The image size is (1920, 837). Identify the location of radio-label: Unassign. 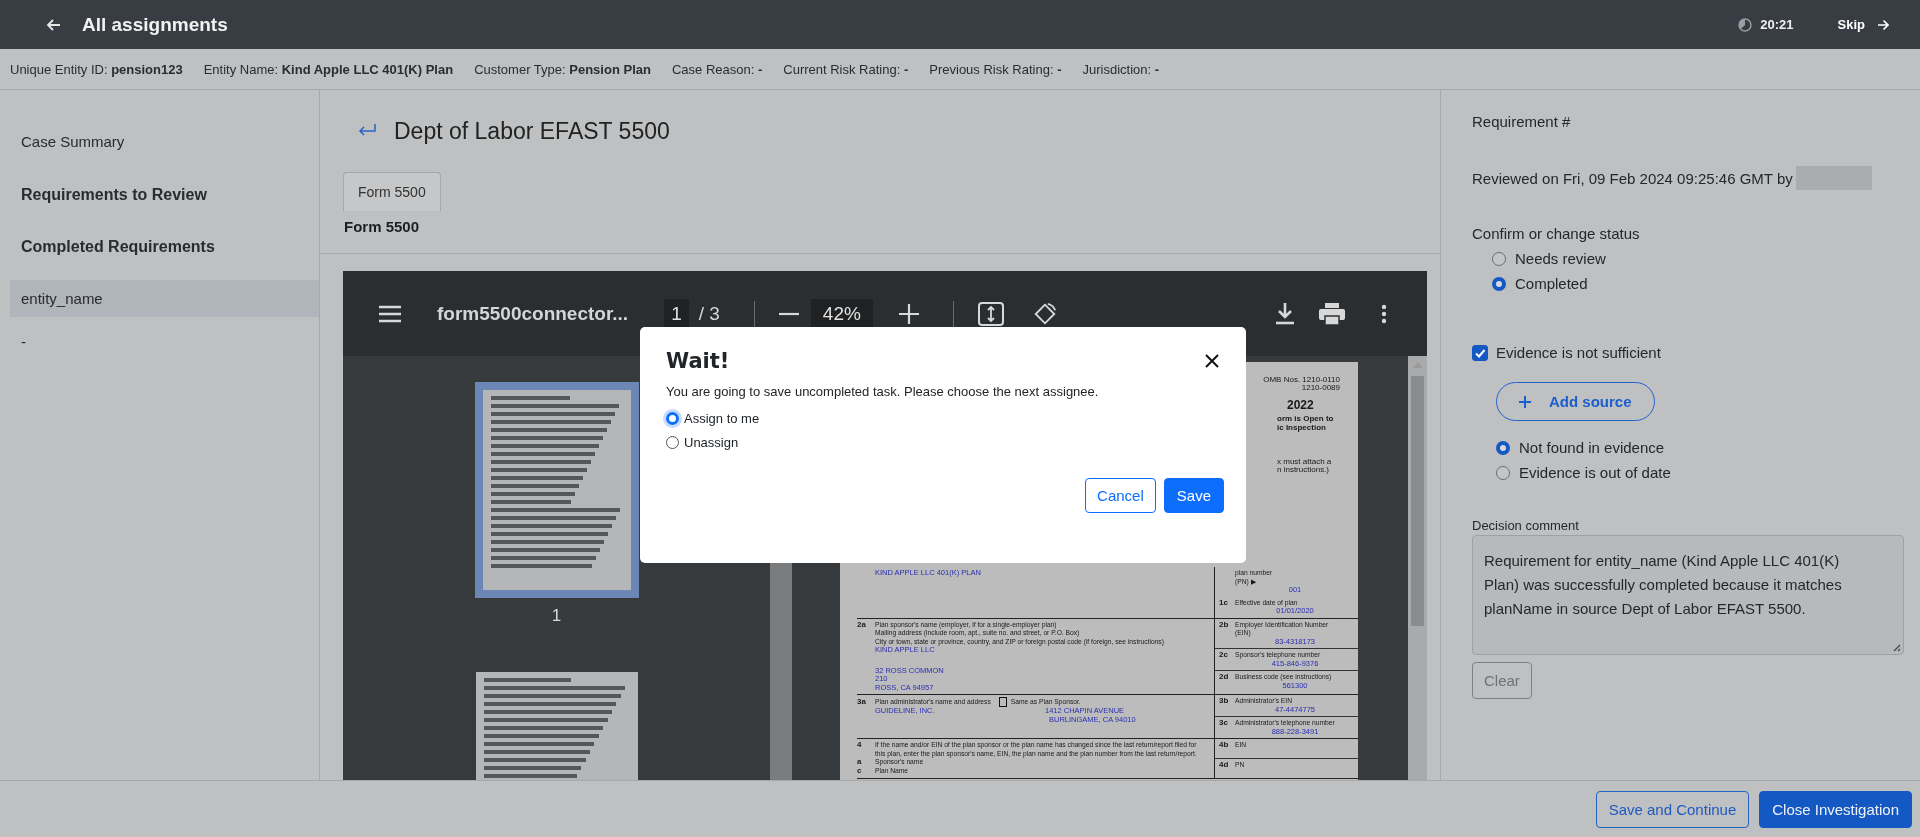
(711, 442).